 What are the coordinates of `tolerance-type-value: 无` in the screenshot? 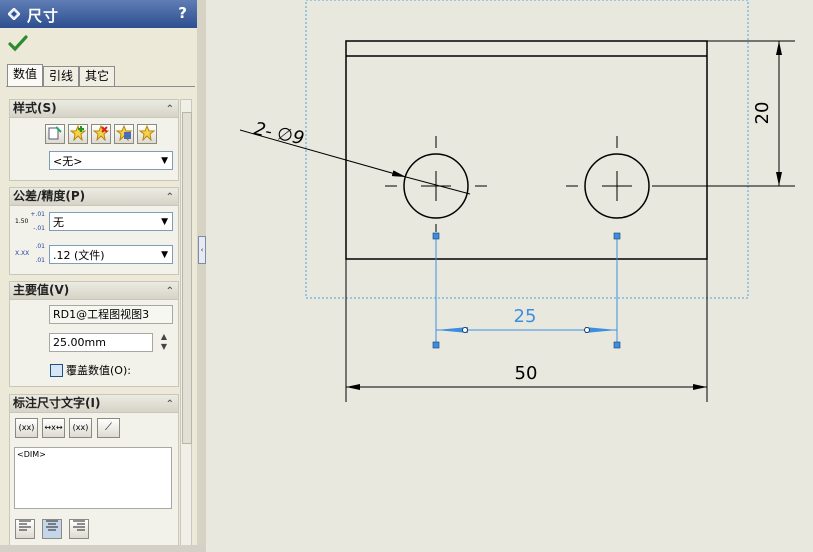 It's located at (58, 222).